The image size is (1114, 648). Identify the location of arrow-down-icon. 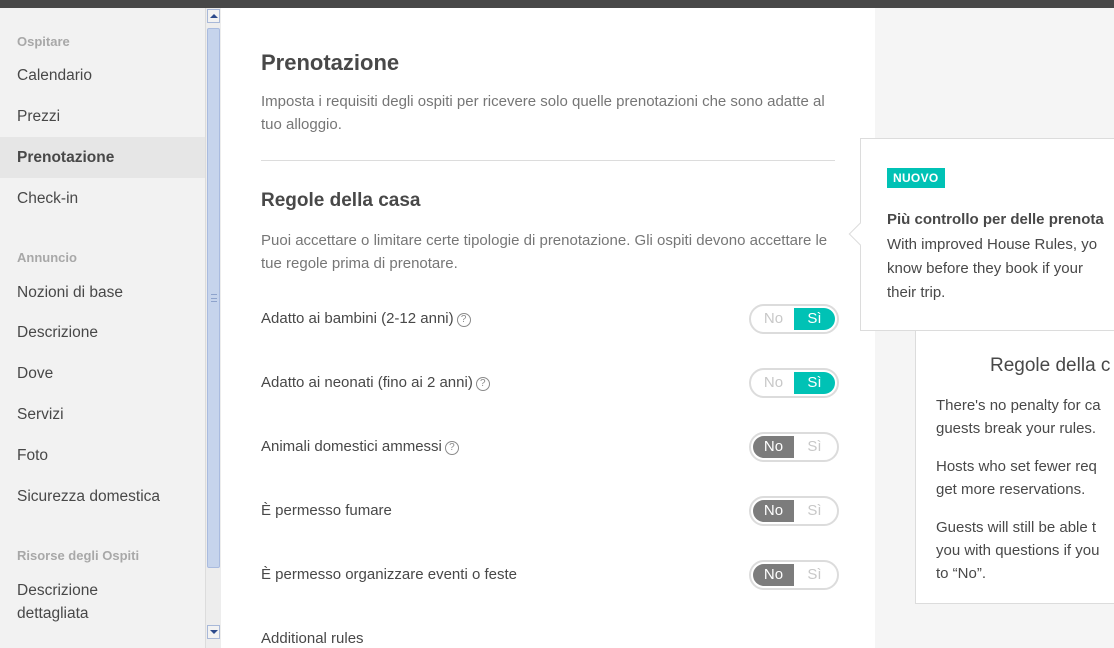
(214, 632).